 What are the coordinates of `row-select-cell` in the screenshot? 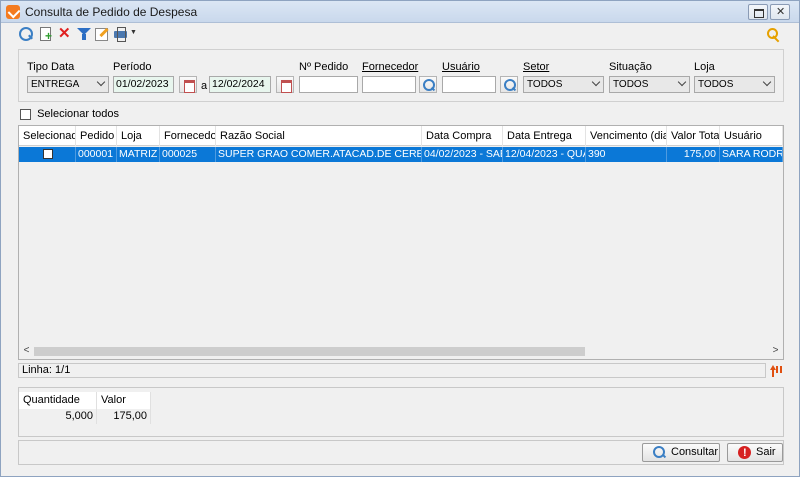 It's located at (47, 154).